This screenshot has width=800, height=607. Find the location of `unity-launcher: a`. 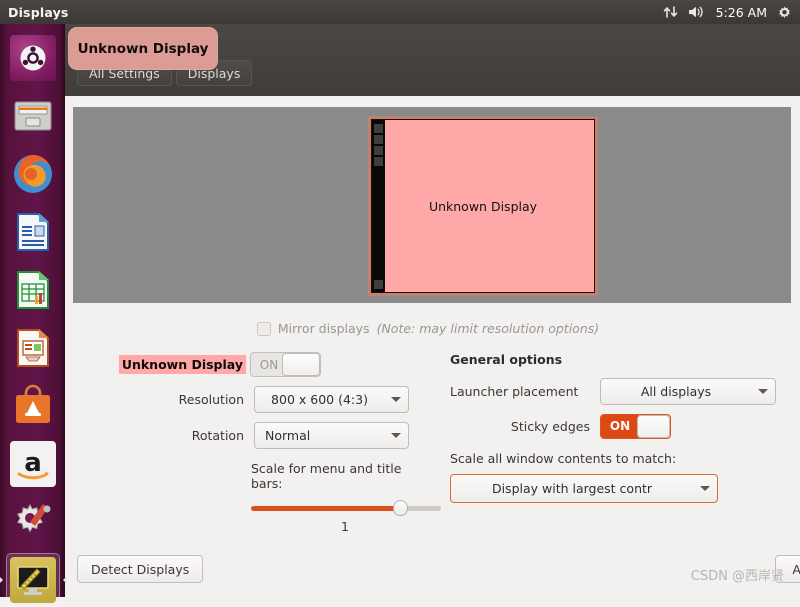

unity-launcher: a is located at coordinates (32, 310).